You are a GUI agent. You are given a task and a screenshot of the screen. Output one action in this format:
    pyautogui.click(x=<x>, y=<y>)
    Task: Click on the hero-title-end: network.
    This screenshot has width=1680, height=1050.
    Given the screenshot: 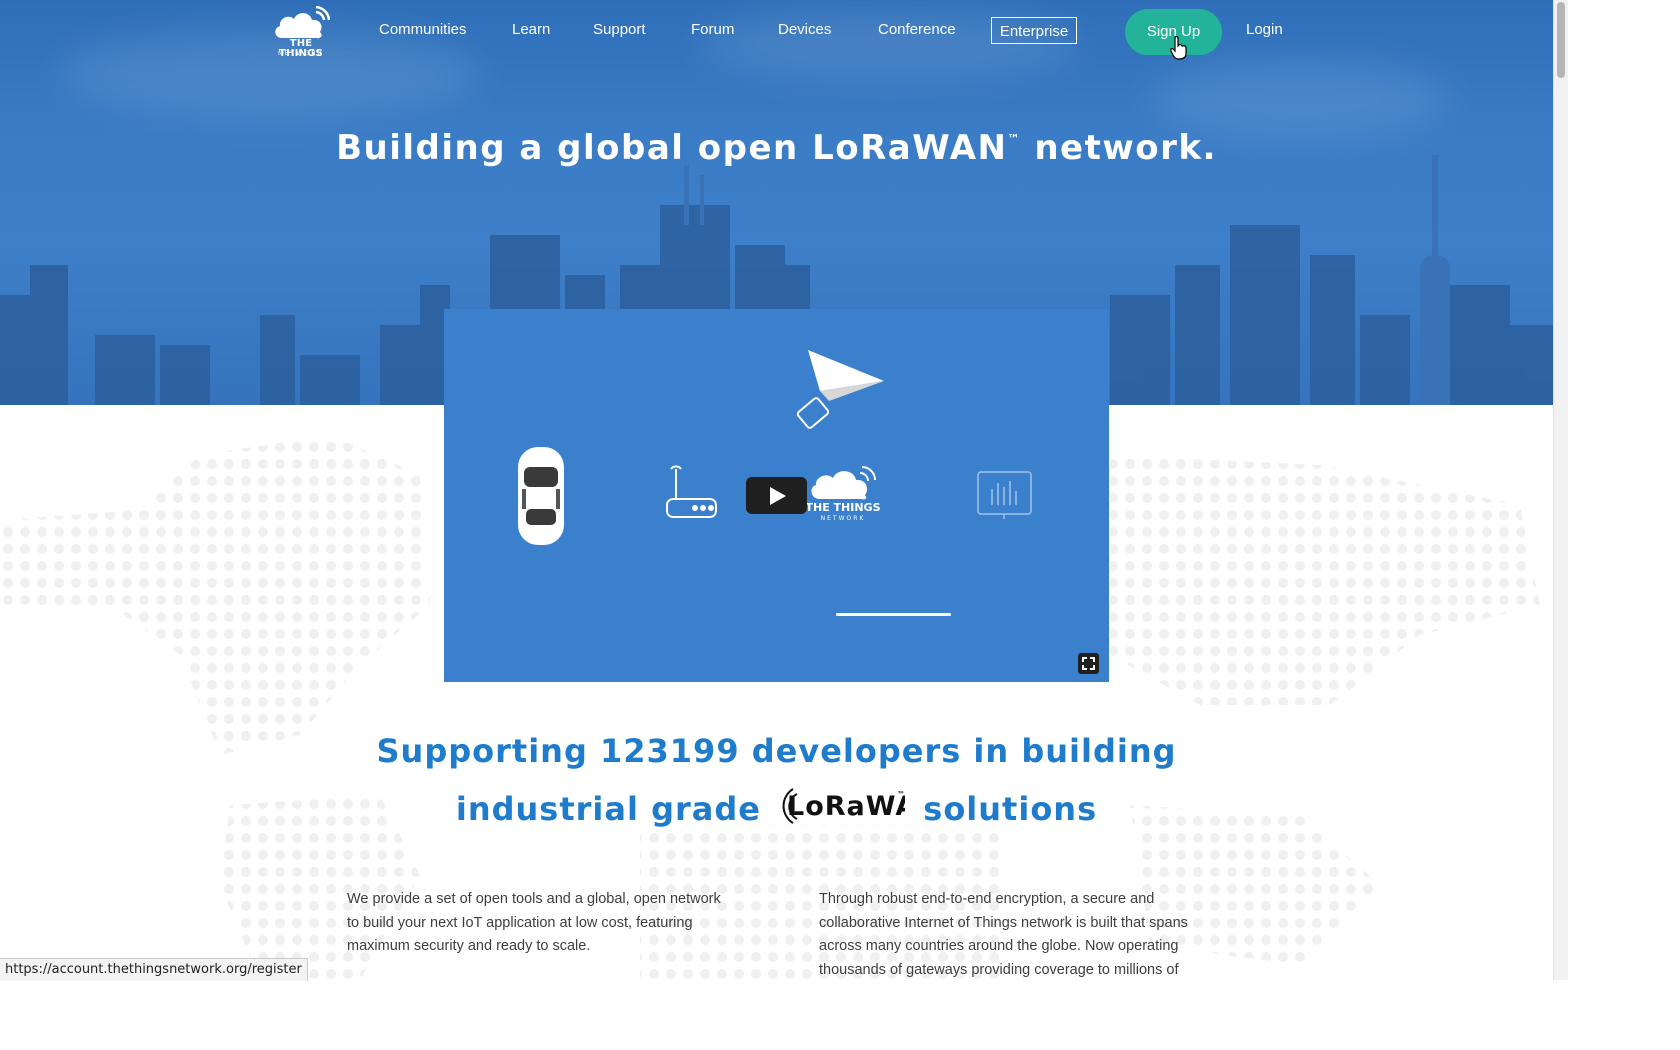 What is the action you would take?
    pyautogui.click(x=1118, y=148)
    